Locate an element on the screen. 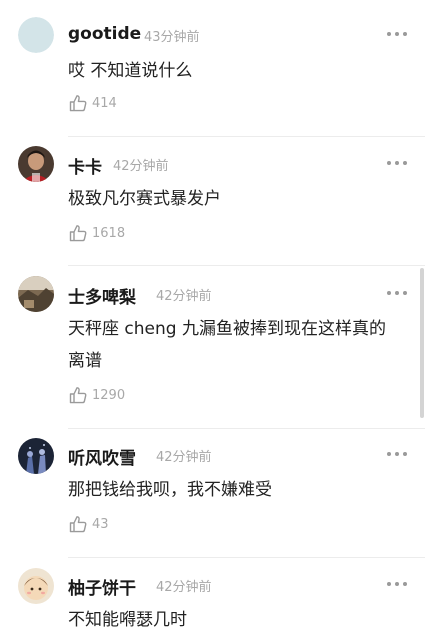 The height and width of the screenshot is (640, 425). comment-text: 天秤座 cheng 九漏鱼被捧到现在这样真的离谱 is located at coordinates (227, 345).